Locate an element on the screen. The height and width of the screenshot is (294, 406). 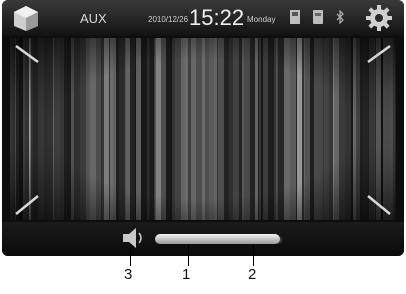
corner-expand-top-right-icon is located at coordinates (379, 57).